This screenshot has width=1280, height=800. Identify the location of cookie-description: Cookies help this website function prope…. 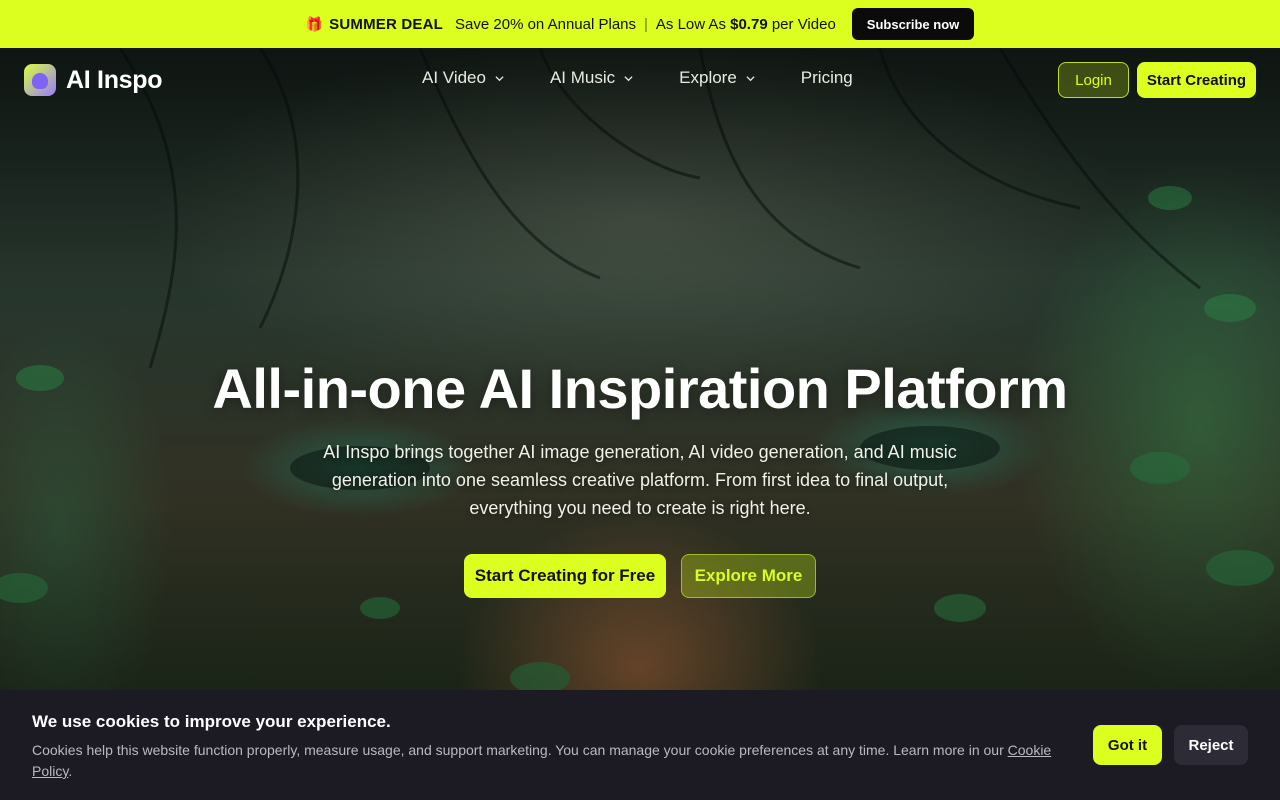
(547, 761).